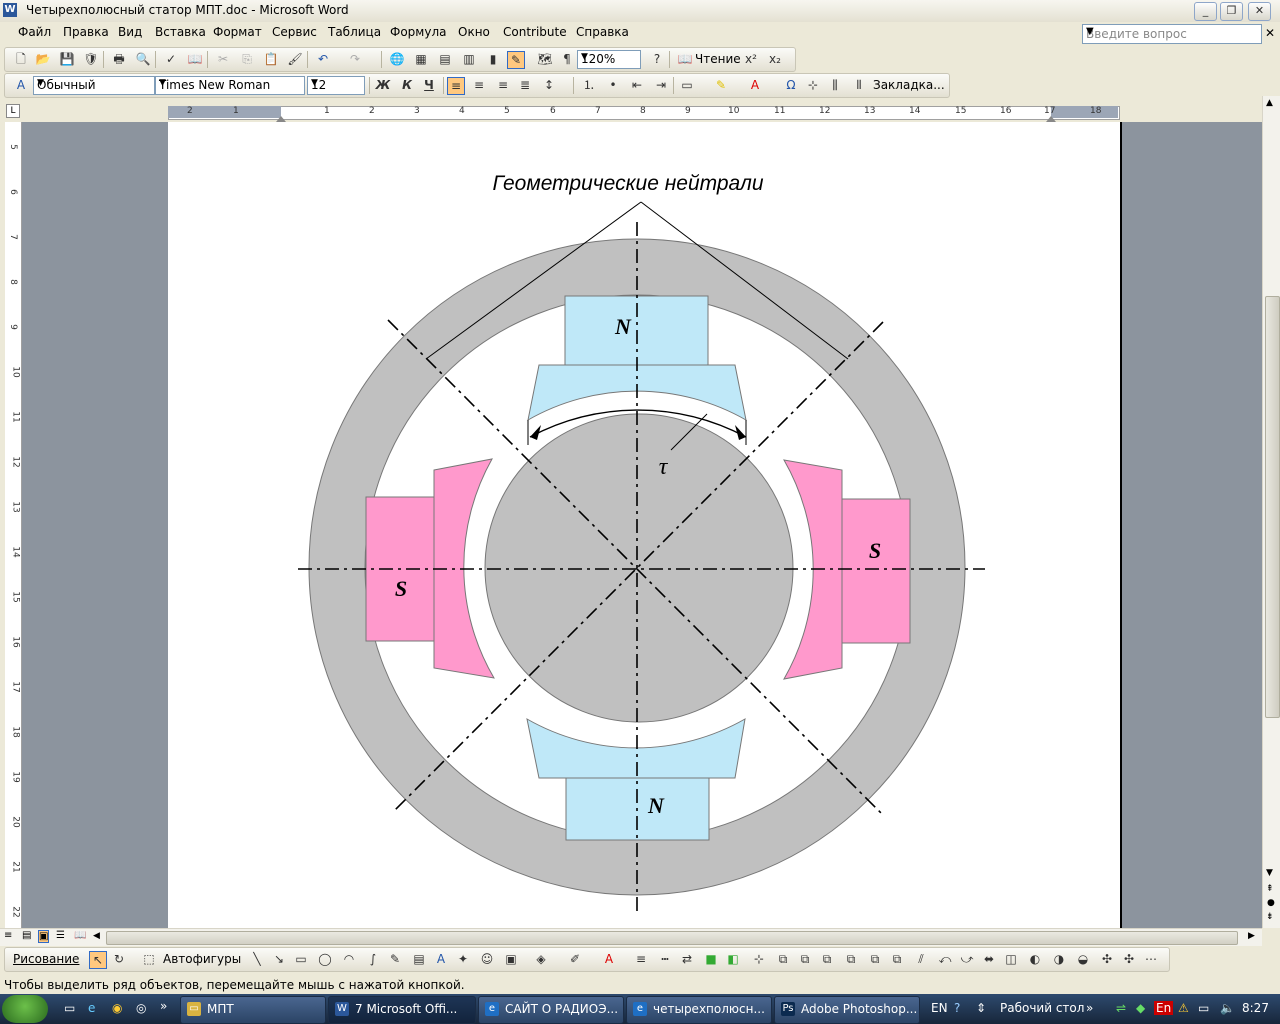  I want to click on zoom-combo: 120% ▼, so click(609, 59).